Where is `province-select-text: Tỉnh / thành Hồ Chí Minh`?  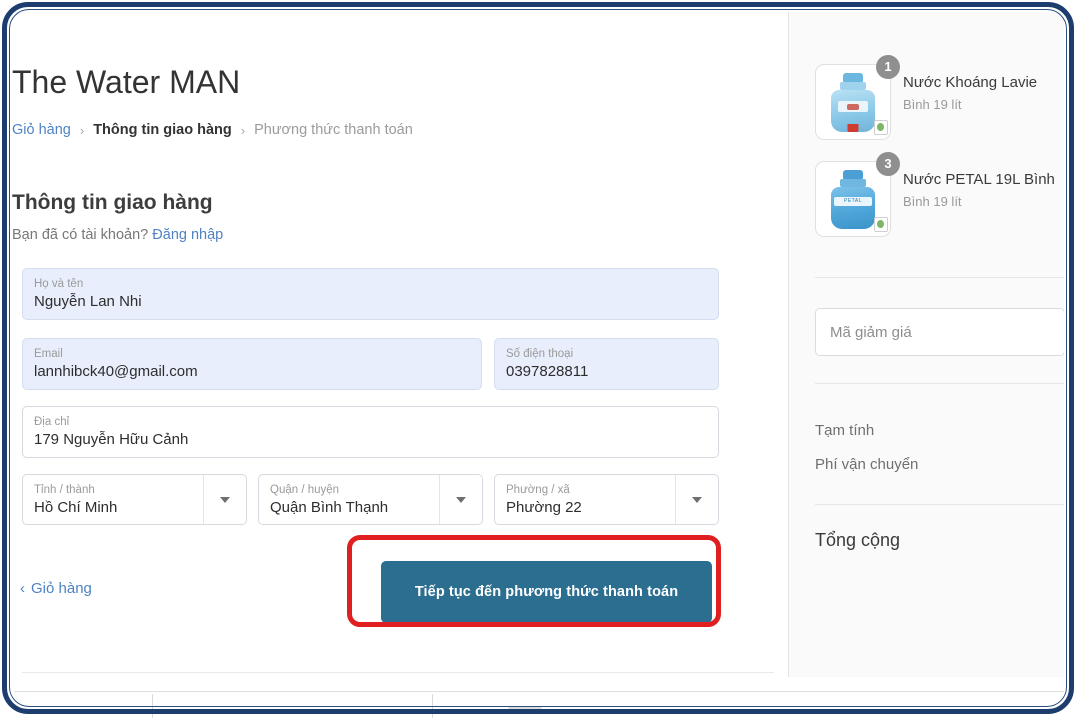 province-select-text: Tỉnh / thành Hồ Chí Minh is located at coordinates (113, 499).